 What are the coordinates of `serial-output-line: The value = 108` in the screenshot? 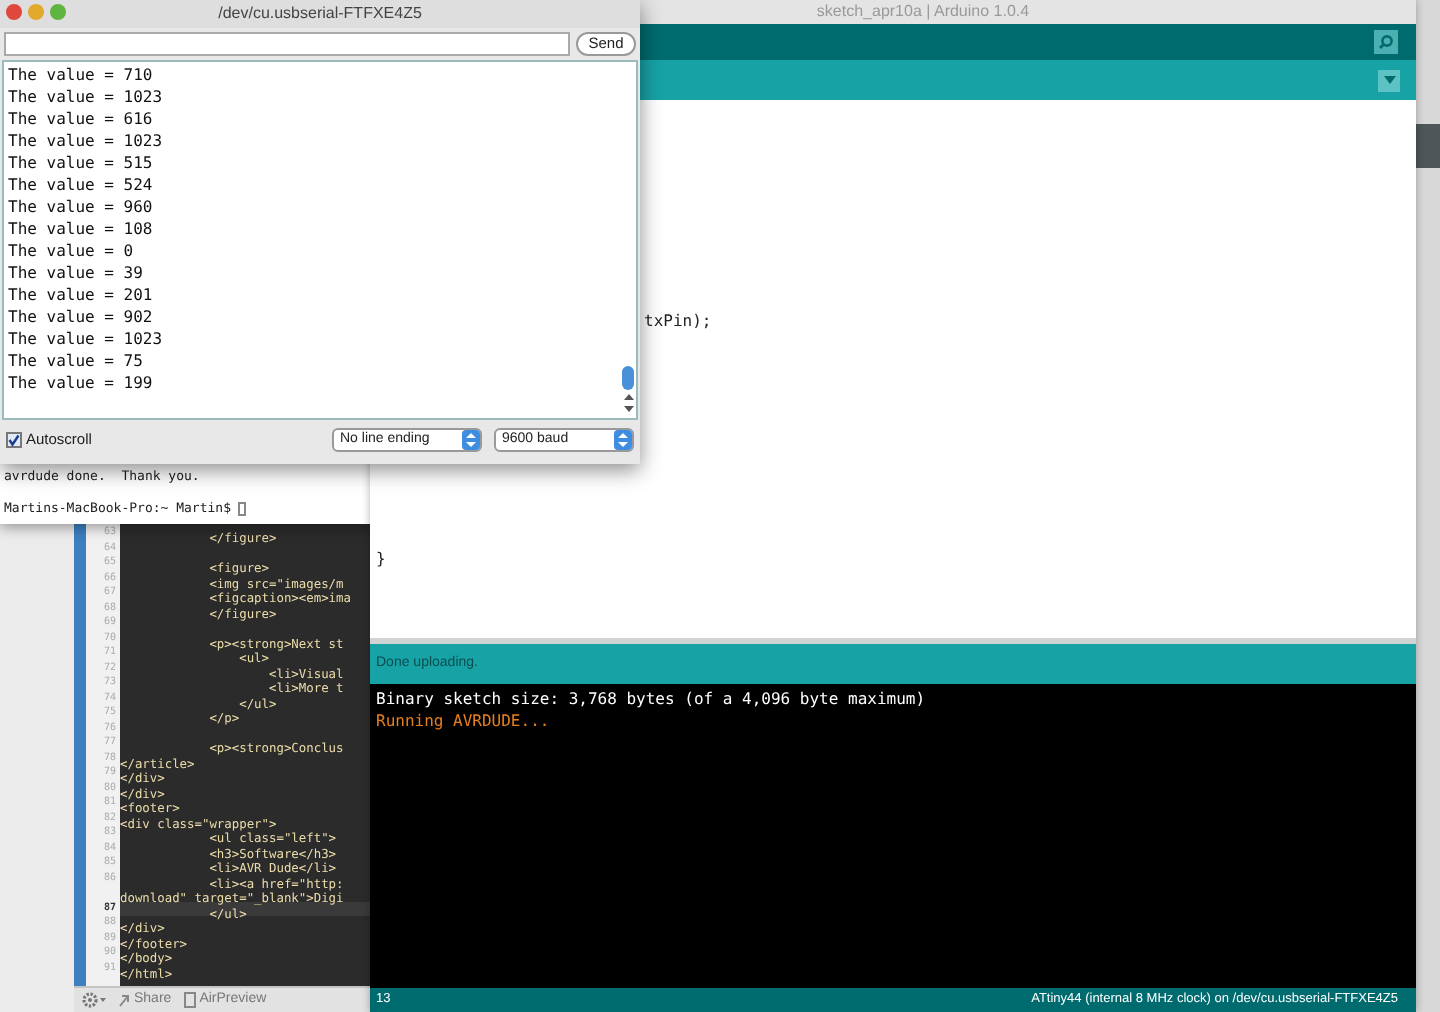 It's located at (80, 229).